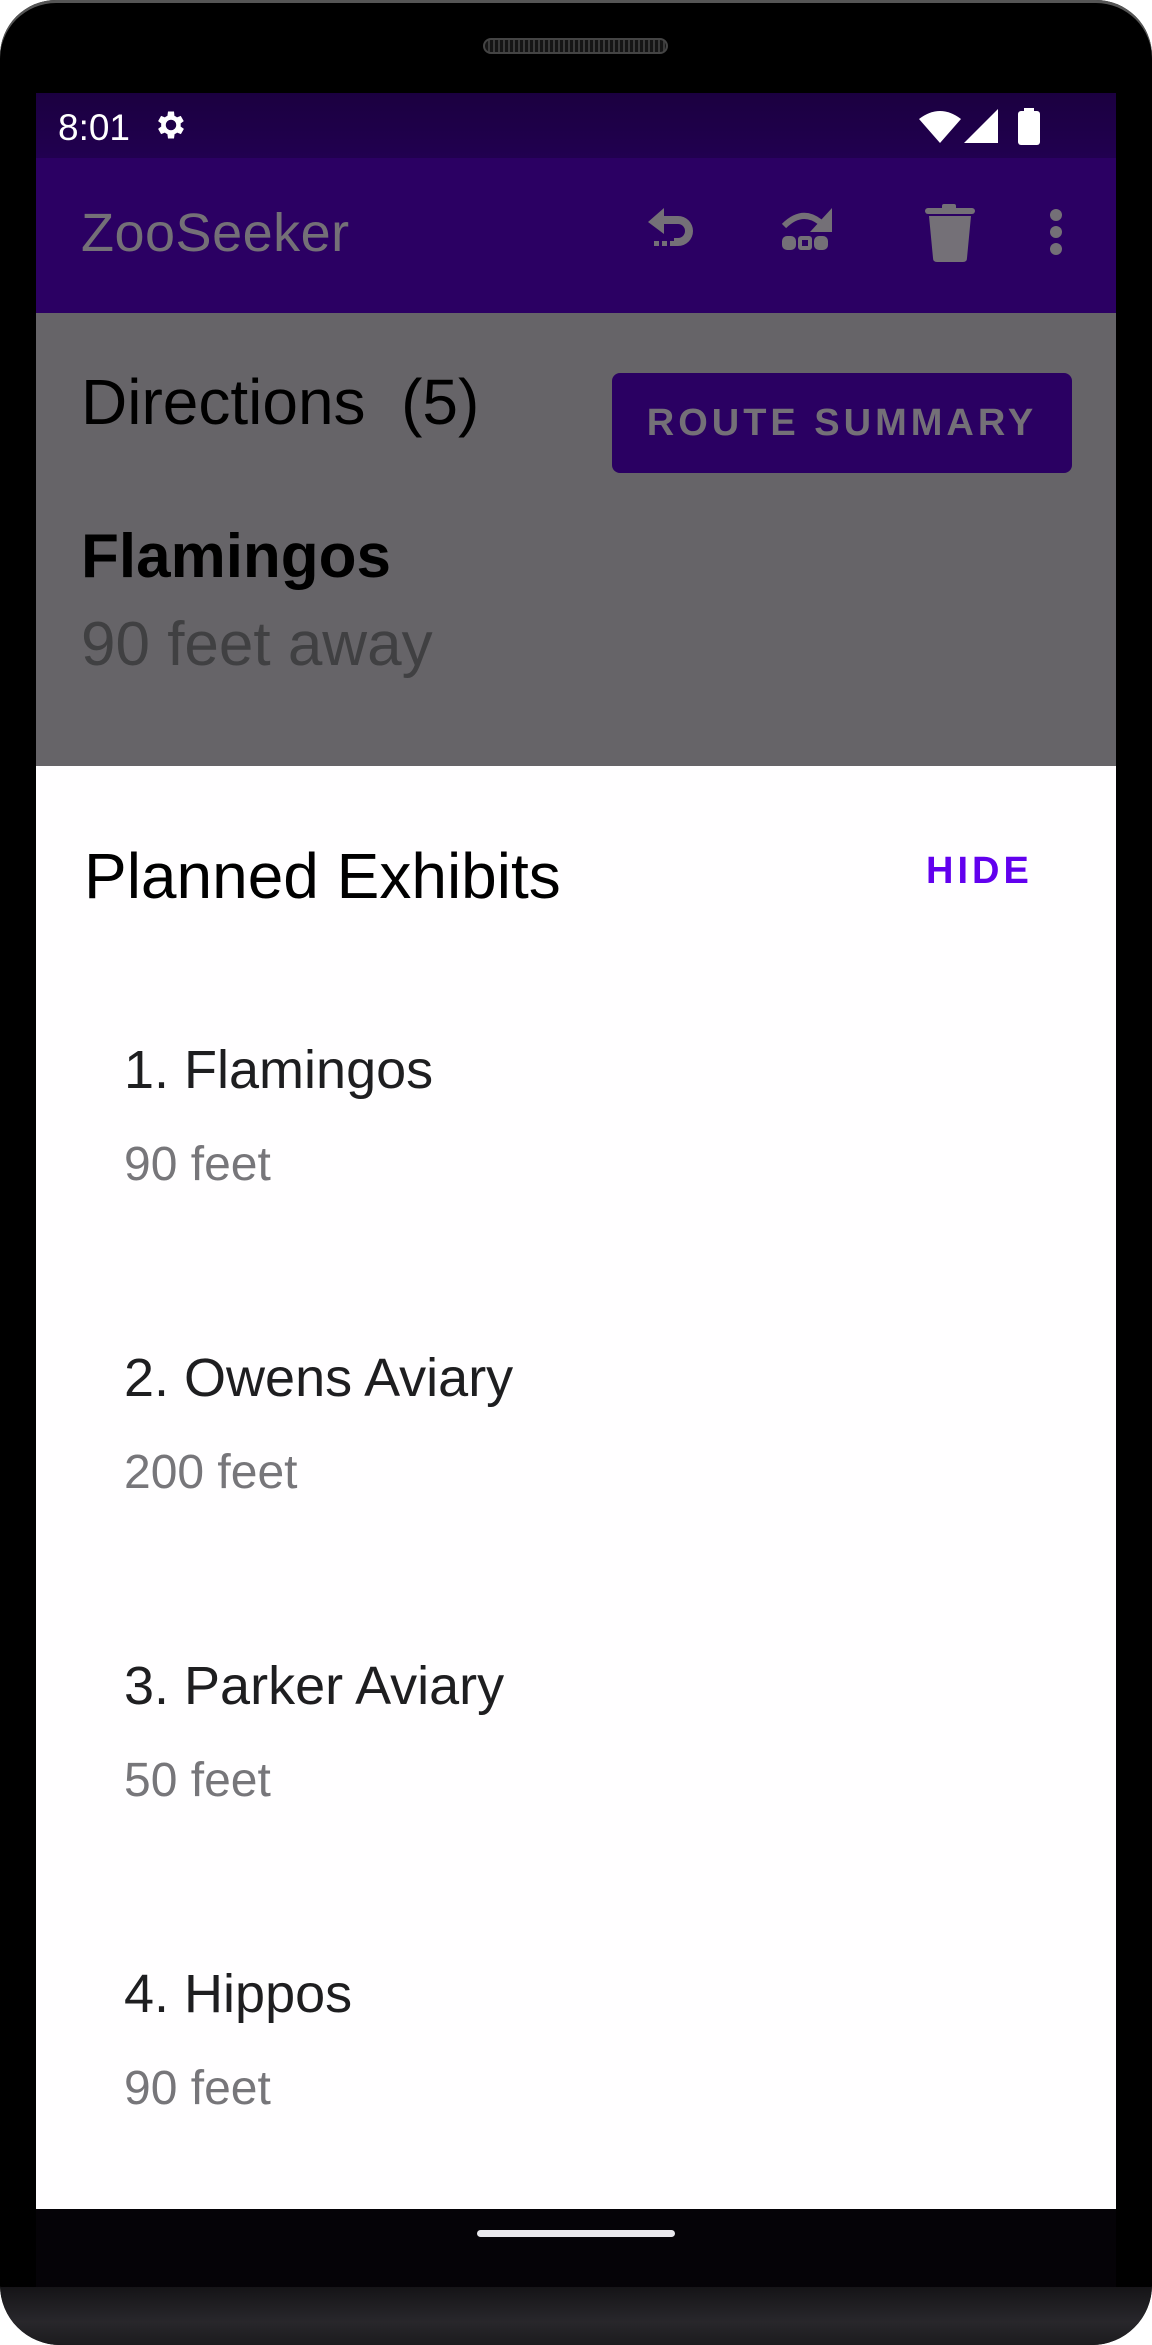 The width and height of the screenshot is (1152, 2345). I want to click on route-summary-button: ROUTE SUMMARY, so click(842, 423).